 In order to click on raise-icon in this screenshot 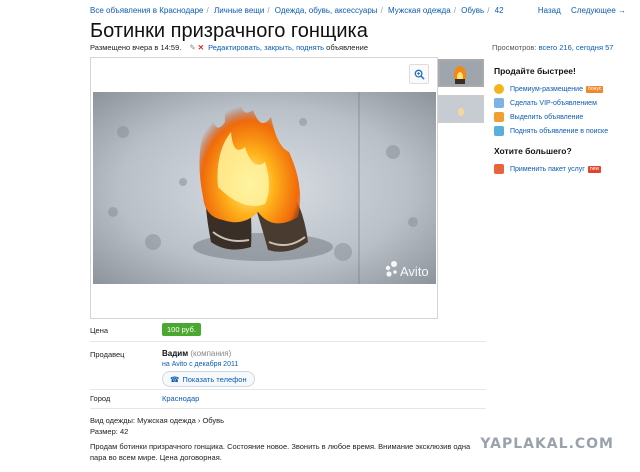, I will do `click(499, 131)`.